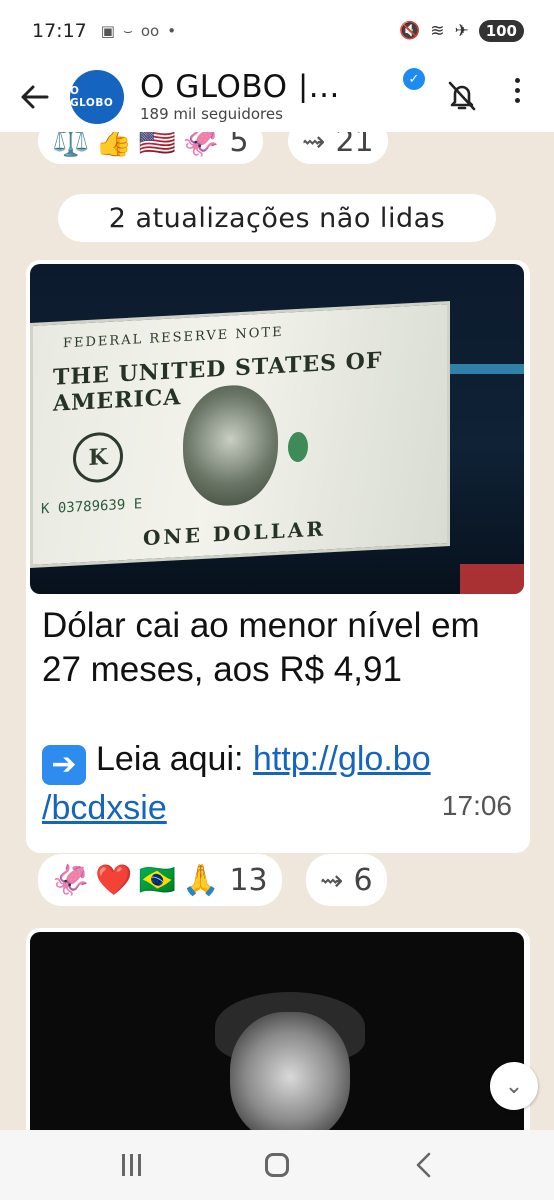  What do you see at coordinates (414, 79) in the screenshot?
I see `verified-badge-icon: ✓` at bounding box center [414, 79].